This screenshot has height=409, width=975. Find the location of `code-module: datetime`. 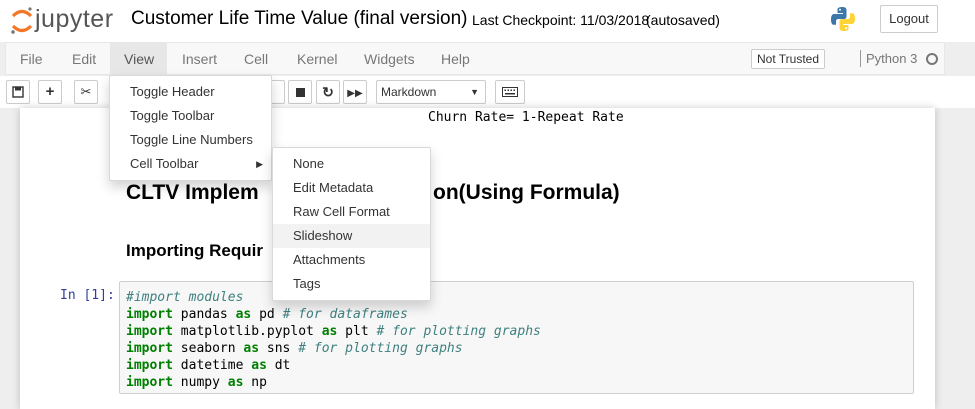

code-module: datetime is located at coordinates (212, 365).